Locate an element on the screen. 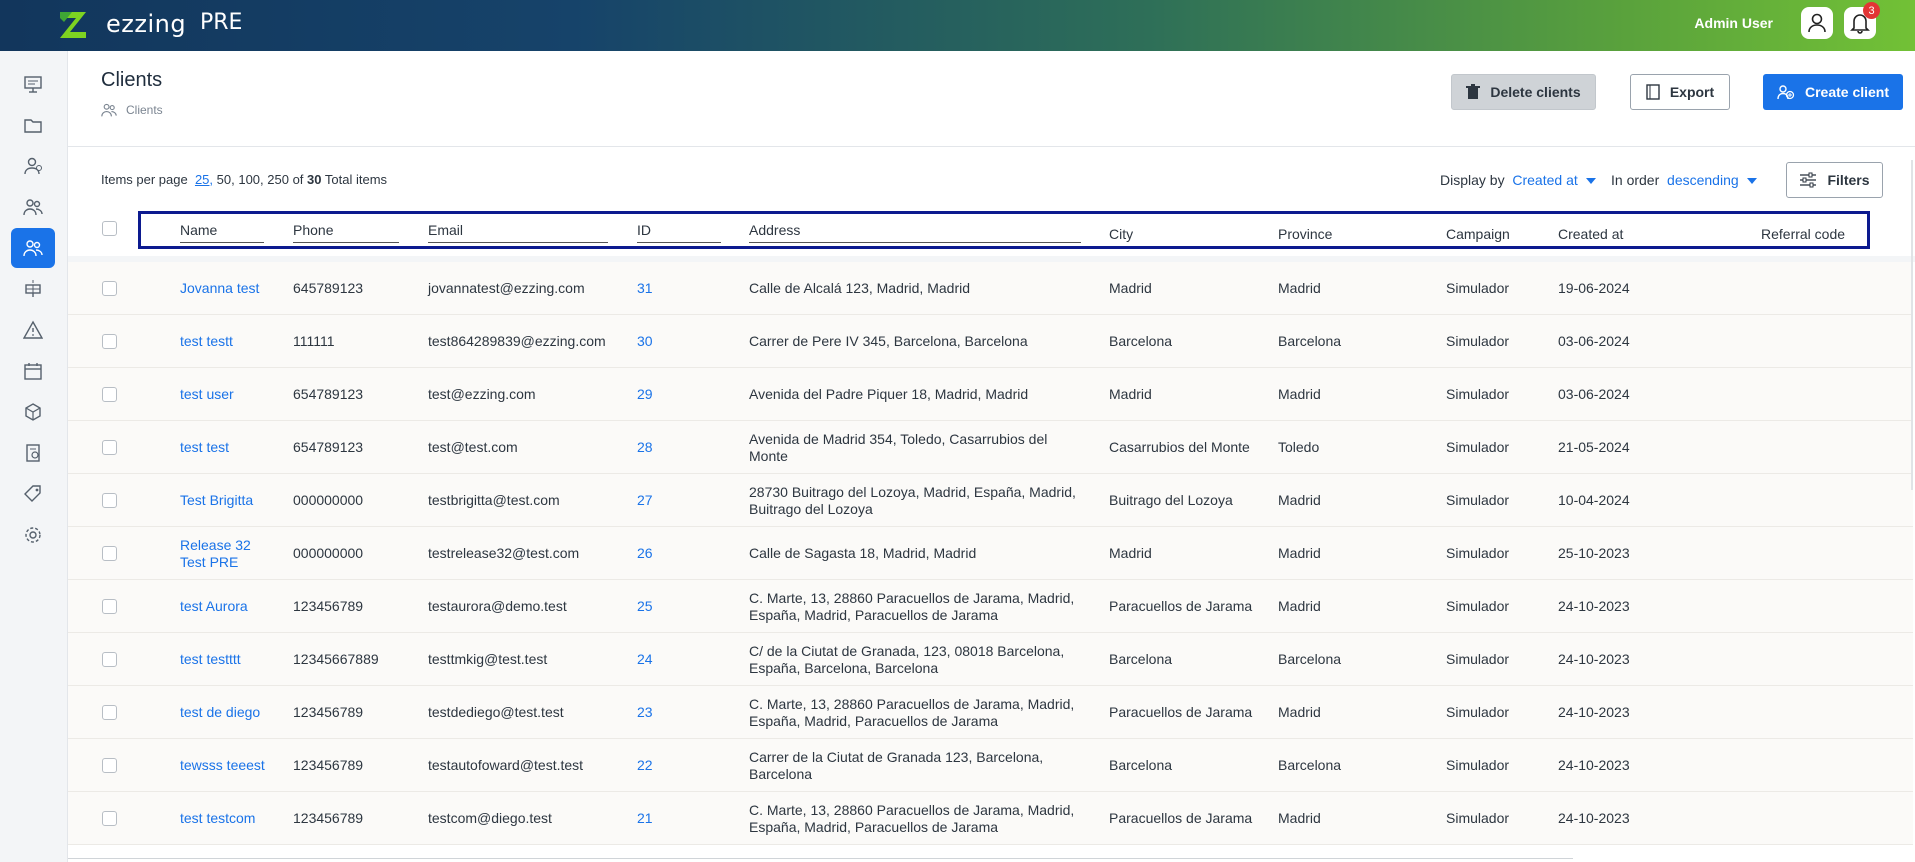 The image size is (1915, 862). client-id-link: 22 is located at coordinates (667, 765).